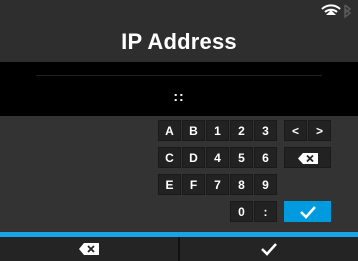 The image size is (358, 261). What do you see at coordinates (348, 11) in the screenshot?
I see `bluetooth-icon` at bounding box center [348, 11].